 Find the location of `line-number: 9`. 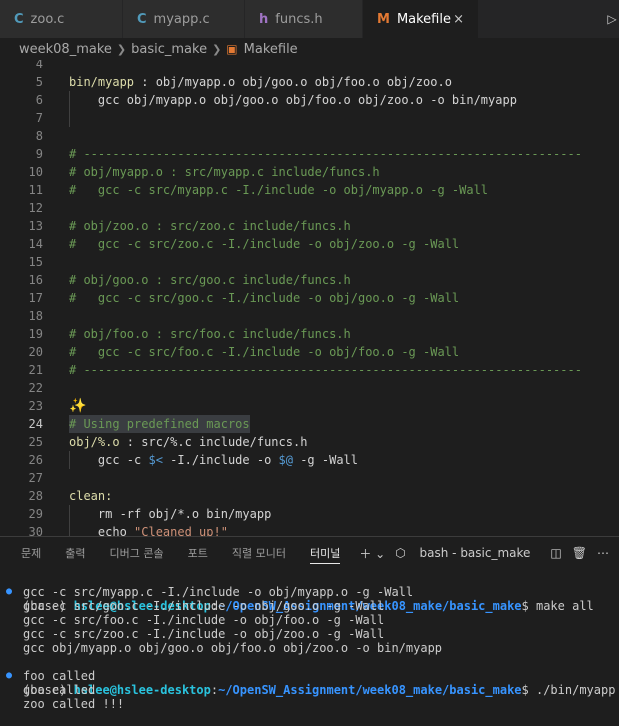

line-number: 9 is located at coordinates (39, 154).